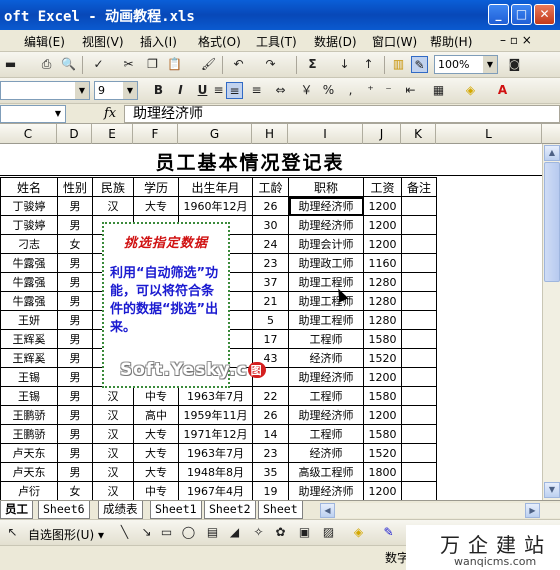 Image resolution: width=560 pixels, height=570 pixels. Describe the element at coordinates (215, 415) in the screenshot. I see `table-cell: 1959年11月` at that location.